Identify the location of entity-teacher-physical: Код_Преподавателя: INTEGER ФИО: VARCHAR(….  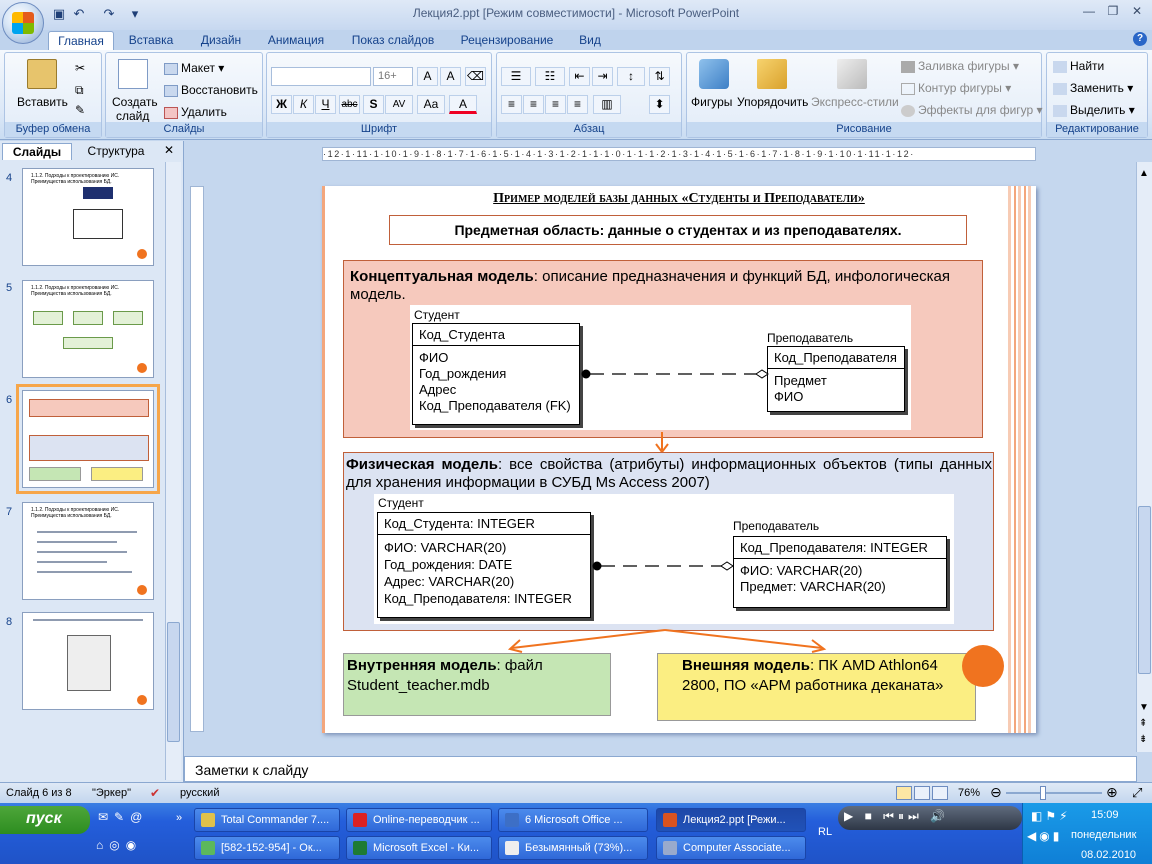
(840, 572).